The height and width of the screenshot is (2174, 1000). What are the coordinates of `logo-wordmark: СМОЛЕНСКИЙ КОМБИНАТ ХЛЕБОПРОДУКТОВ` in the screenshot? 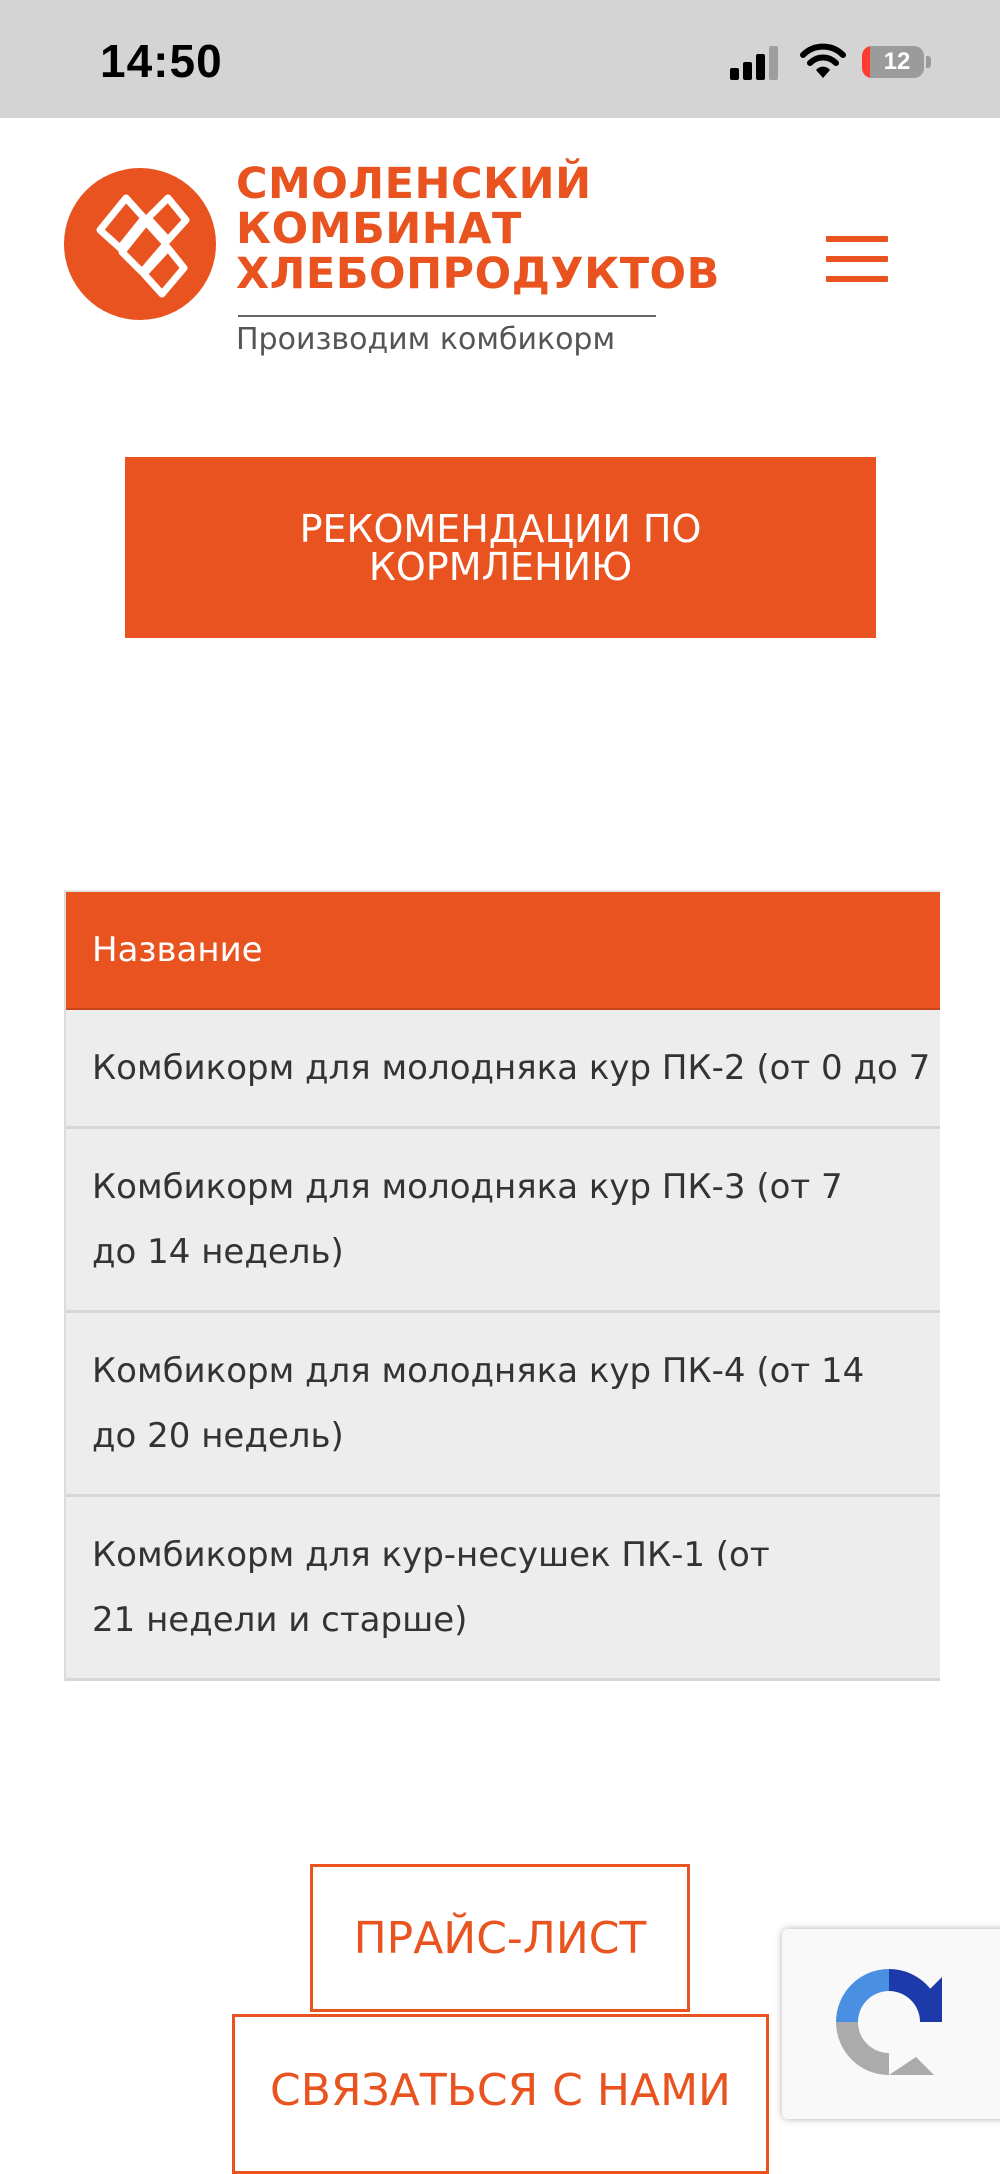 It's located at (478, 229).